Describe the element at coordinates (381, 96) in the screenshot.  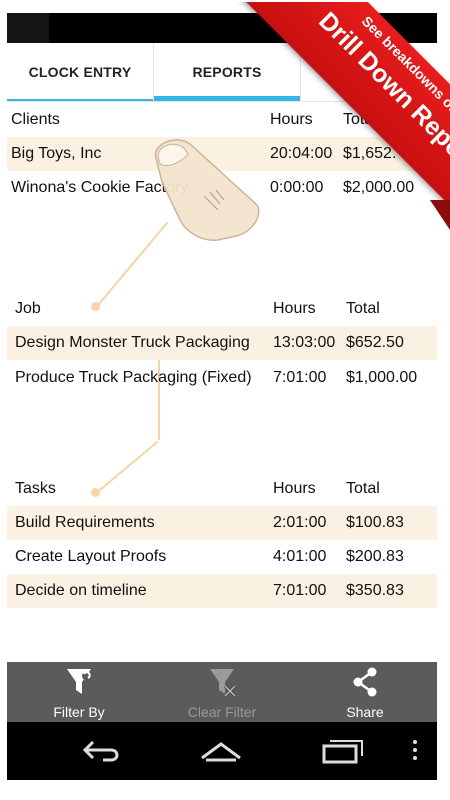
I see `ribbon-title: Drill Down Reports` at that location.